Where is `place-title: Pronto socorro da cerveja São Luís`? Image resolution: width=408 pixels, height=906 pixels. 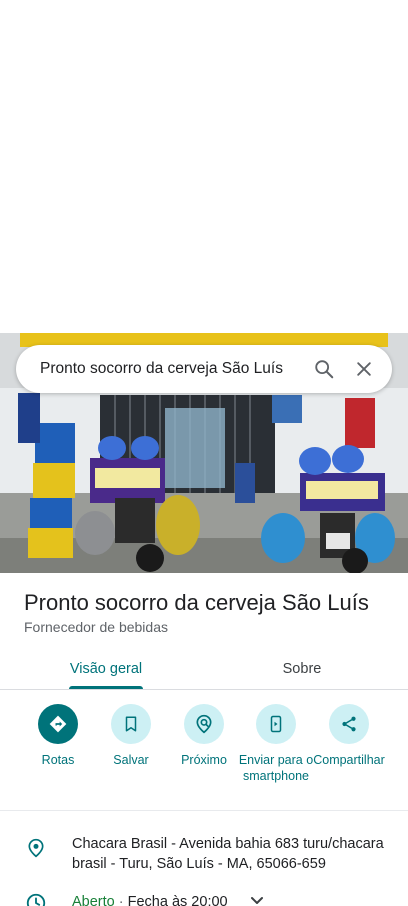 place-title: Pronto socorro da cerveja São Luís is located at coordinates (196, 602).